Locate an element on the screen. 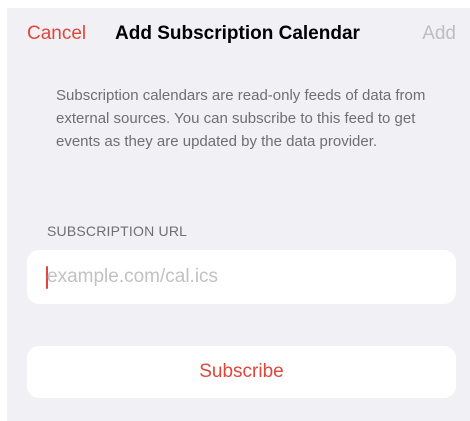  subscription-url-label: SUBSCRIPTION URL is located at coordinates (117, 231).